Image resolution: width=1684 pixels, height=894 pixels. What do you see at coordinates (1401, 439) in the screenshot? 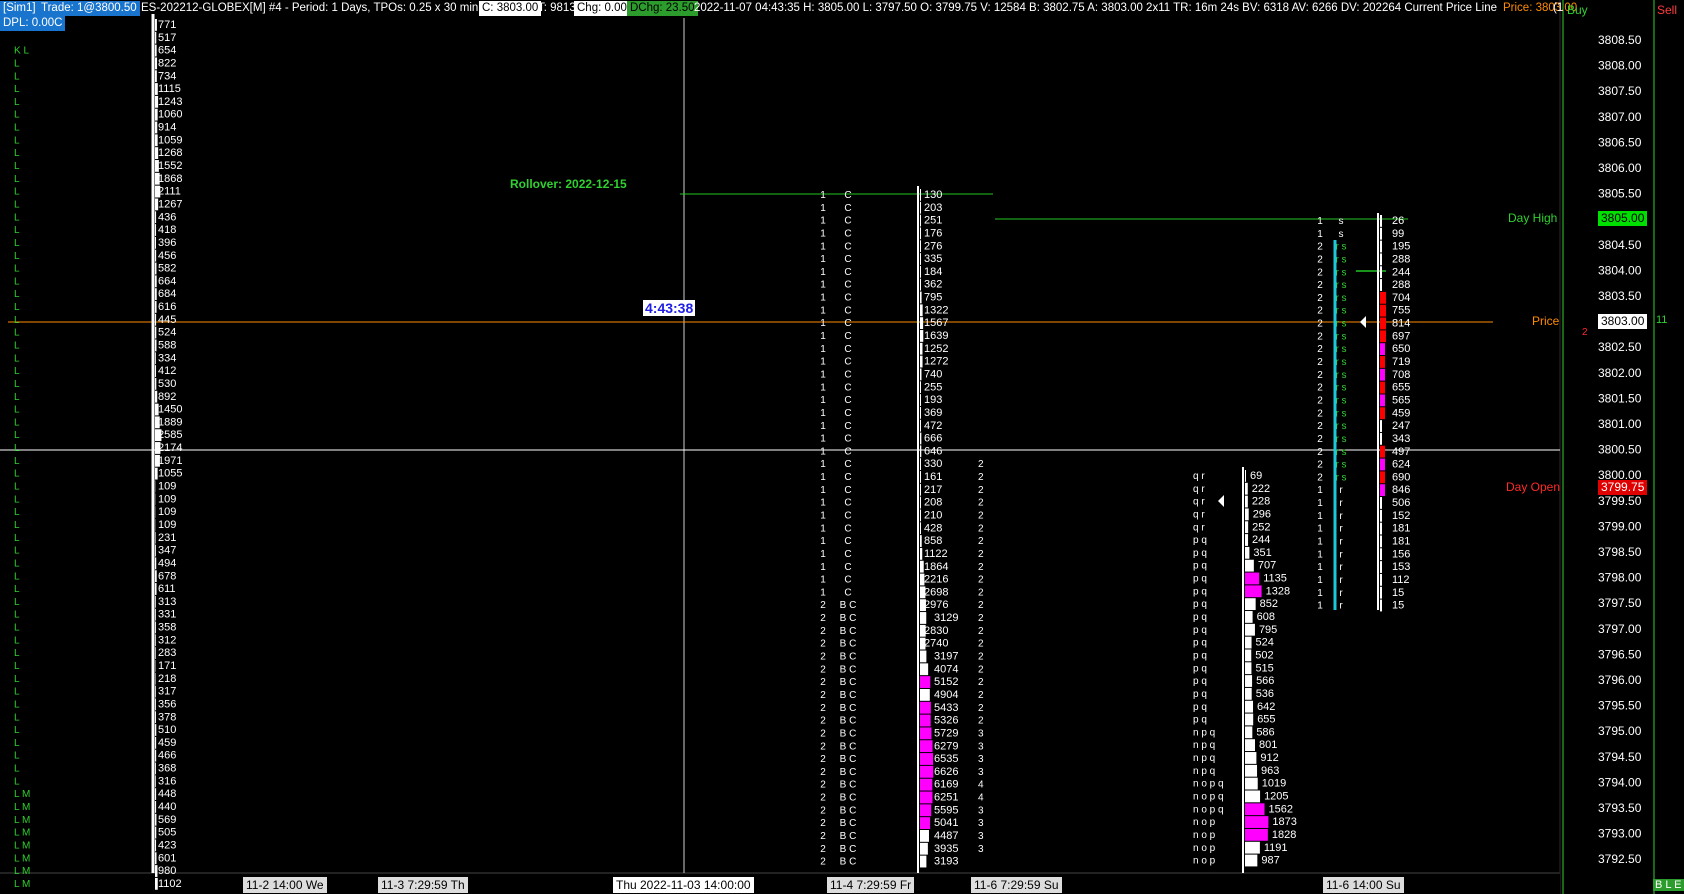
I see `volume-value: 343` at bounding box center [1401, 439].